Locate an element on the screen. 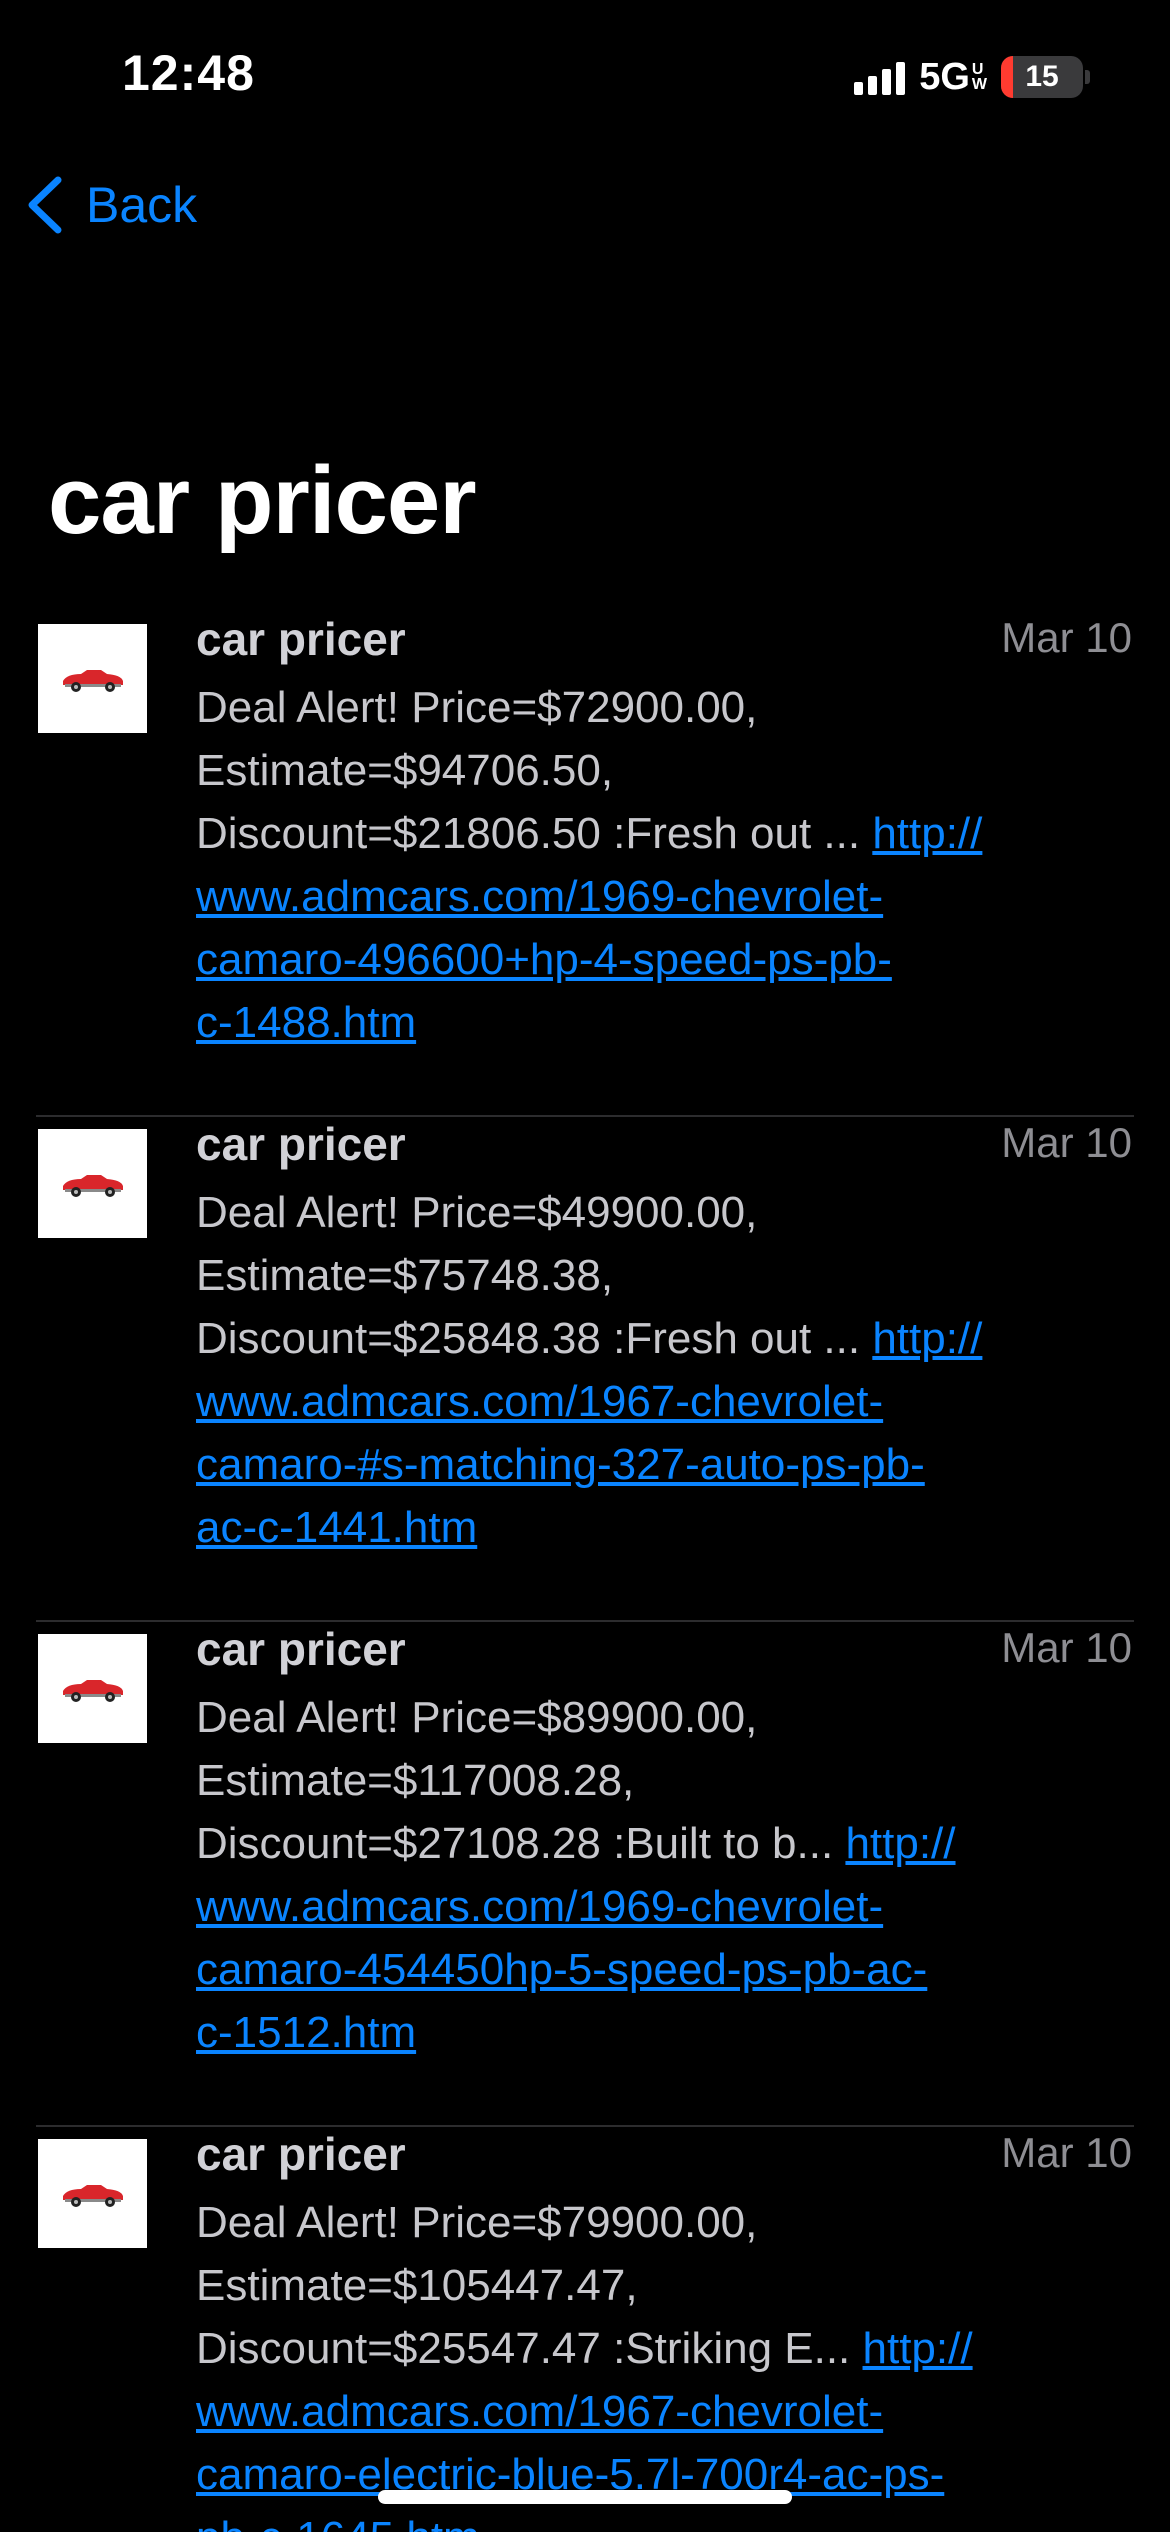 This screenshot has height=2532, width=1170. message-line: Deal Alert! Price=$72900.00, is located at coordinates (477, 707).